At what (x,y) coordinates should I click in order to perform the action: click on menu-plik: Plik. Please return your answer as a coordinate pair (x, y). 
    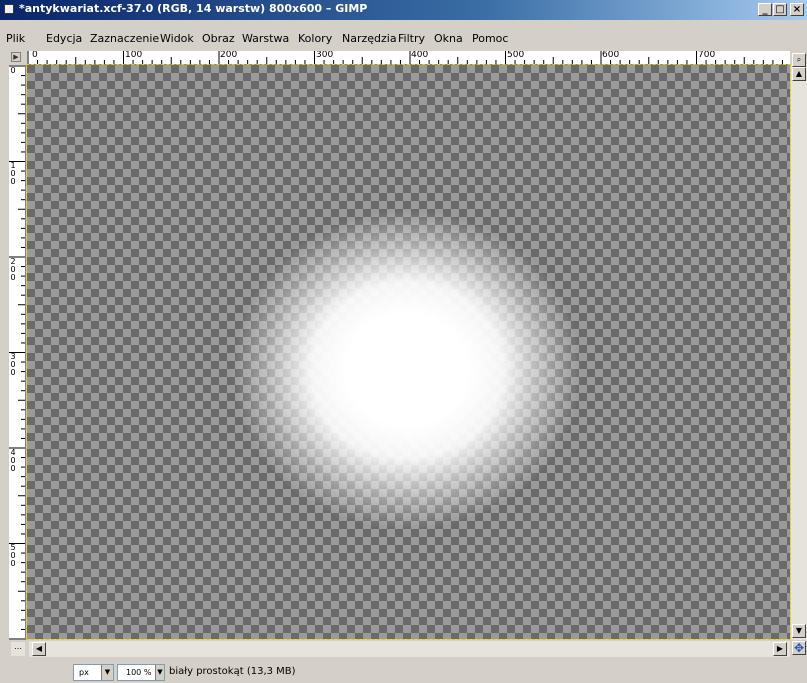
    Looking at the image, I should click on (15, 38).